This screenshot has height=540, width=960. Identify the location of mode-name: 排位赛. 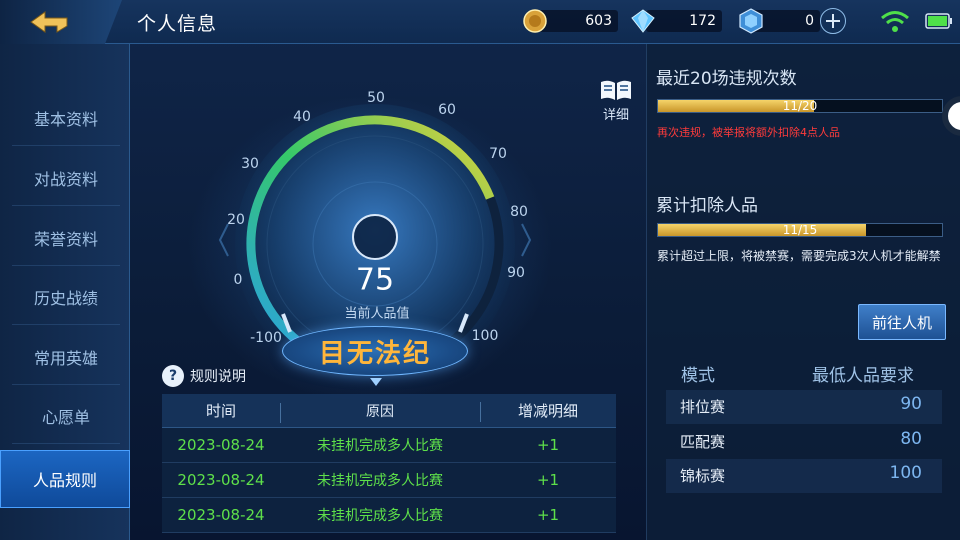
(703, 407).